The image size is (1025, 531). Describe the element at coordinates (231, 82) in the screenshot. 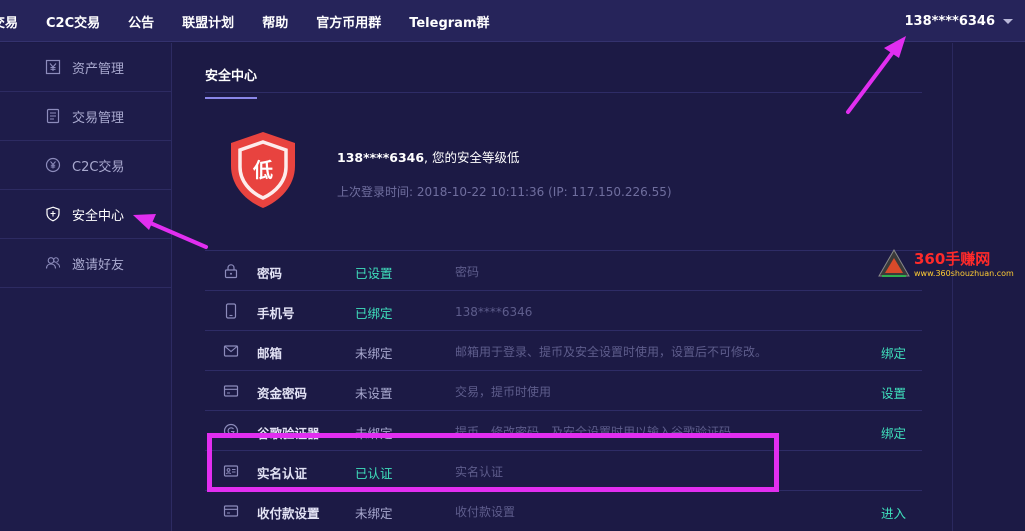

I see `tab-security-center: 安全中心` at that location.